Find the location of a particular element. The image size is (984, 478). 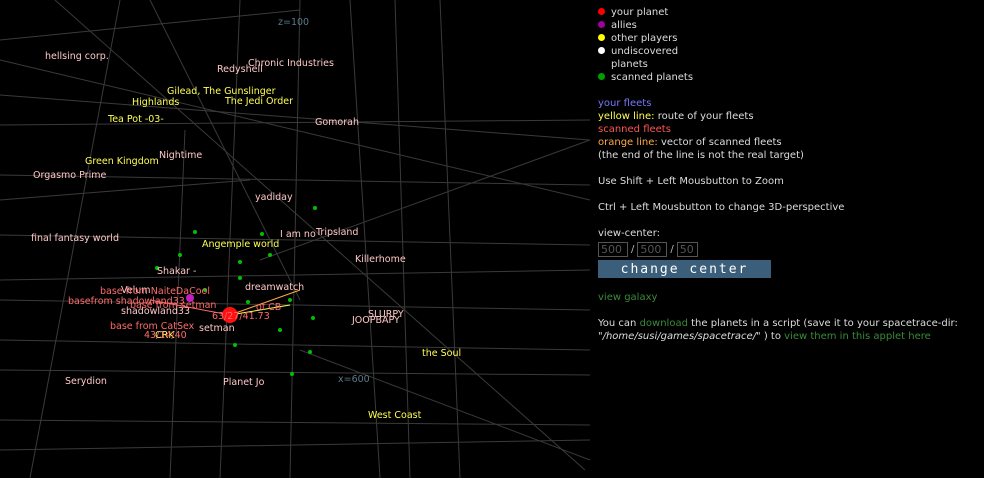

planet-label: Highlands is located at coordinates (155, 102).